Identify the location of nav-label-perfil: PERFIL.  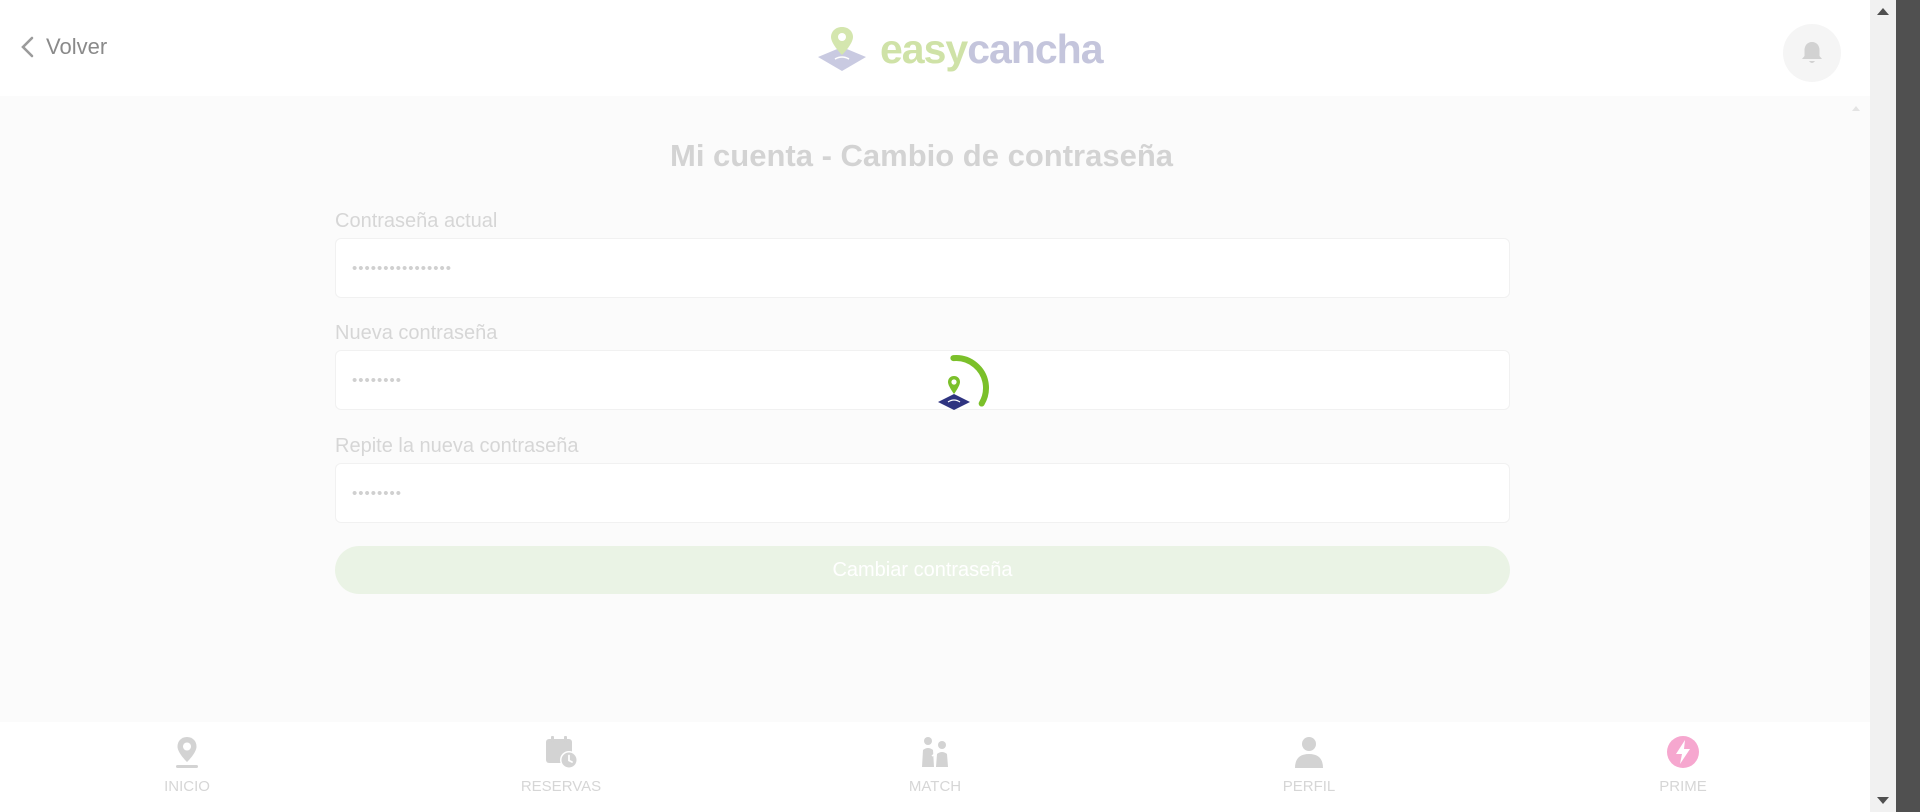
(1309, 786).